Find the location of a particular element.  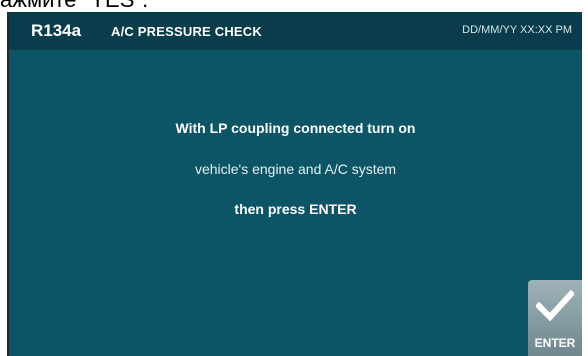

screen-title: A/C PRESSURE CHECK is located at coordinates (186, 31).